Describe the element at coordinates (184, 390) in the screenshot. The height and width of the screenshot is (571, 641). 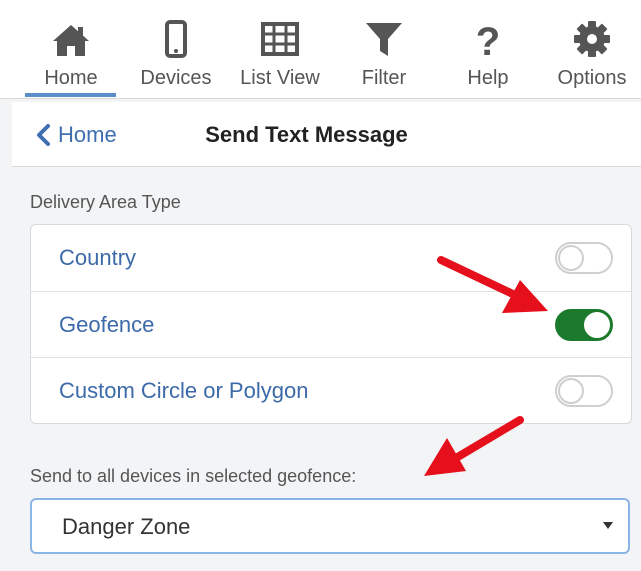
I see `option-label: Custom Circle or Polygon` at that location.